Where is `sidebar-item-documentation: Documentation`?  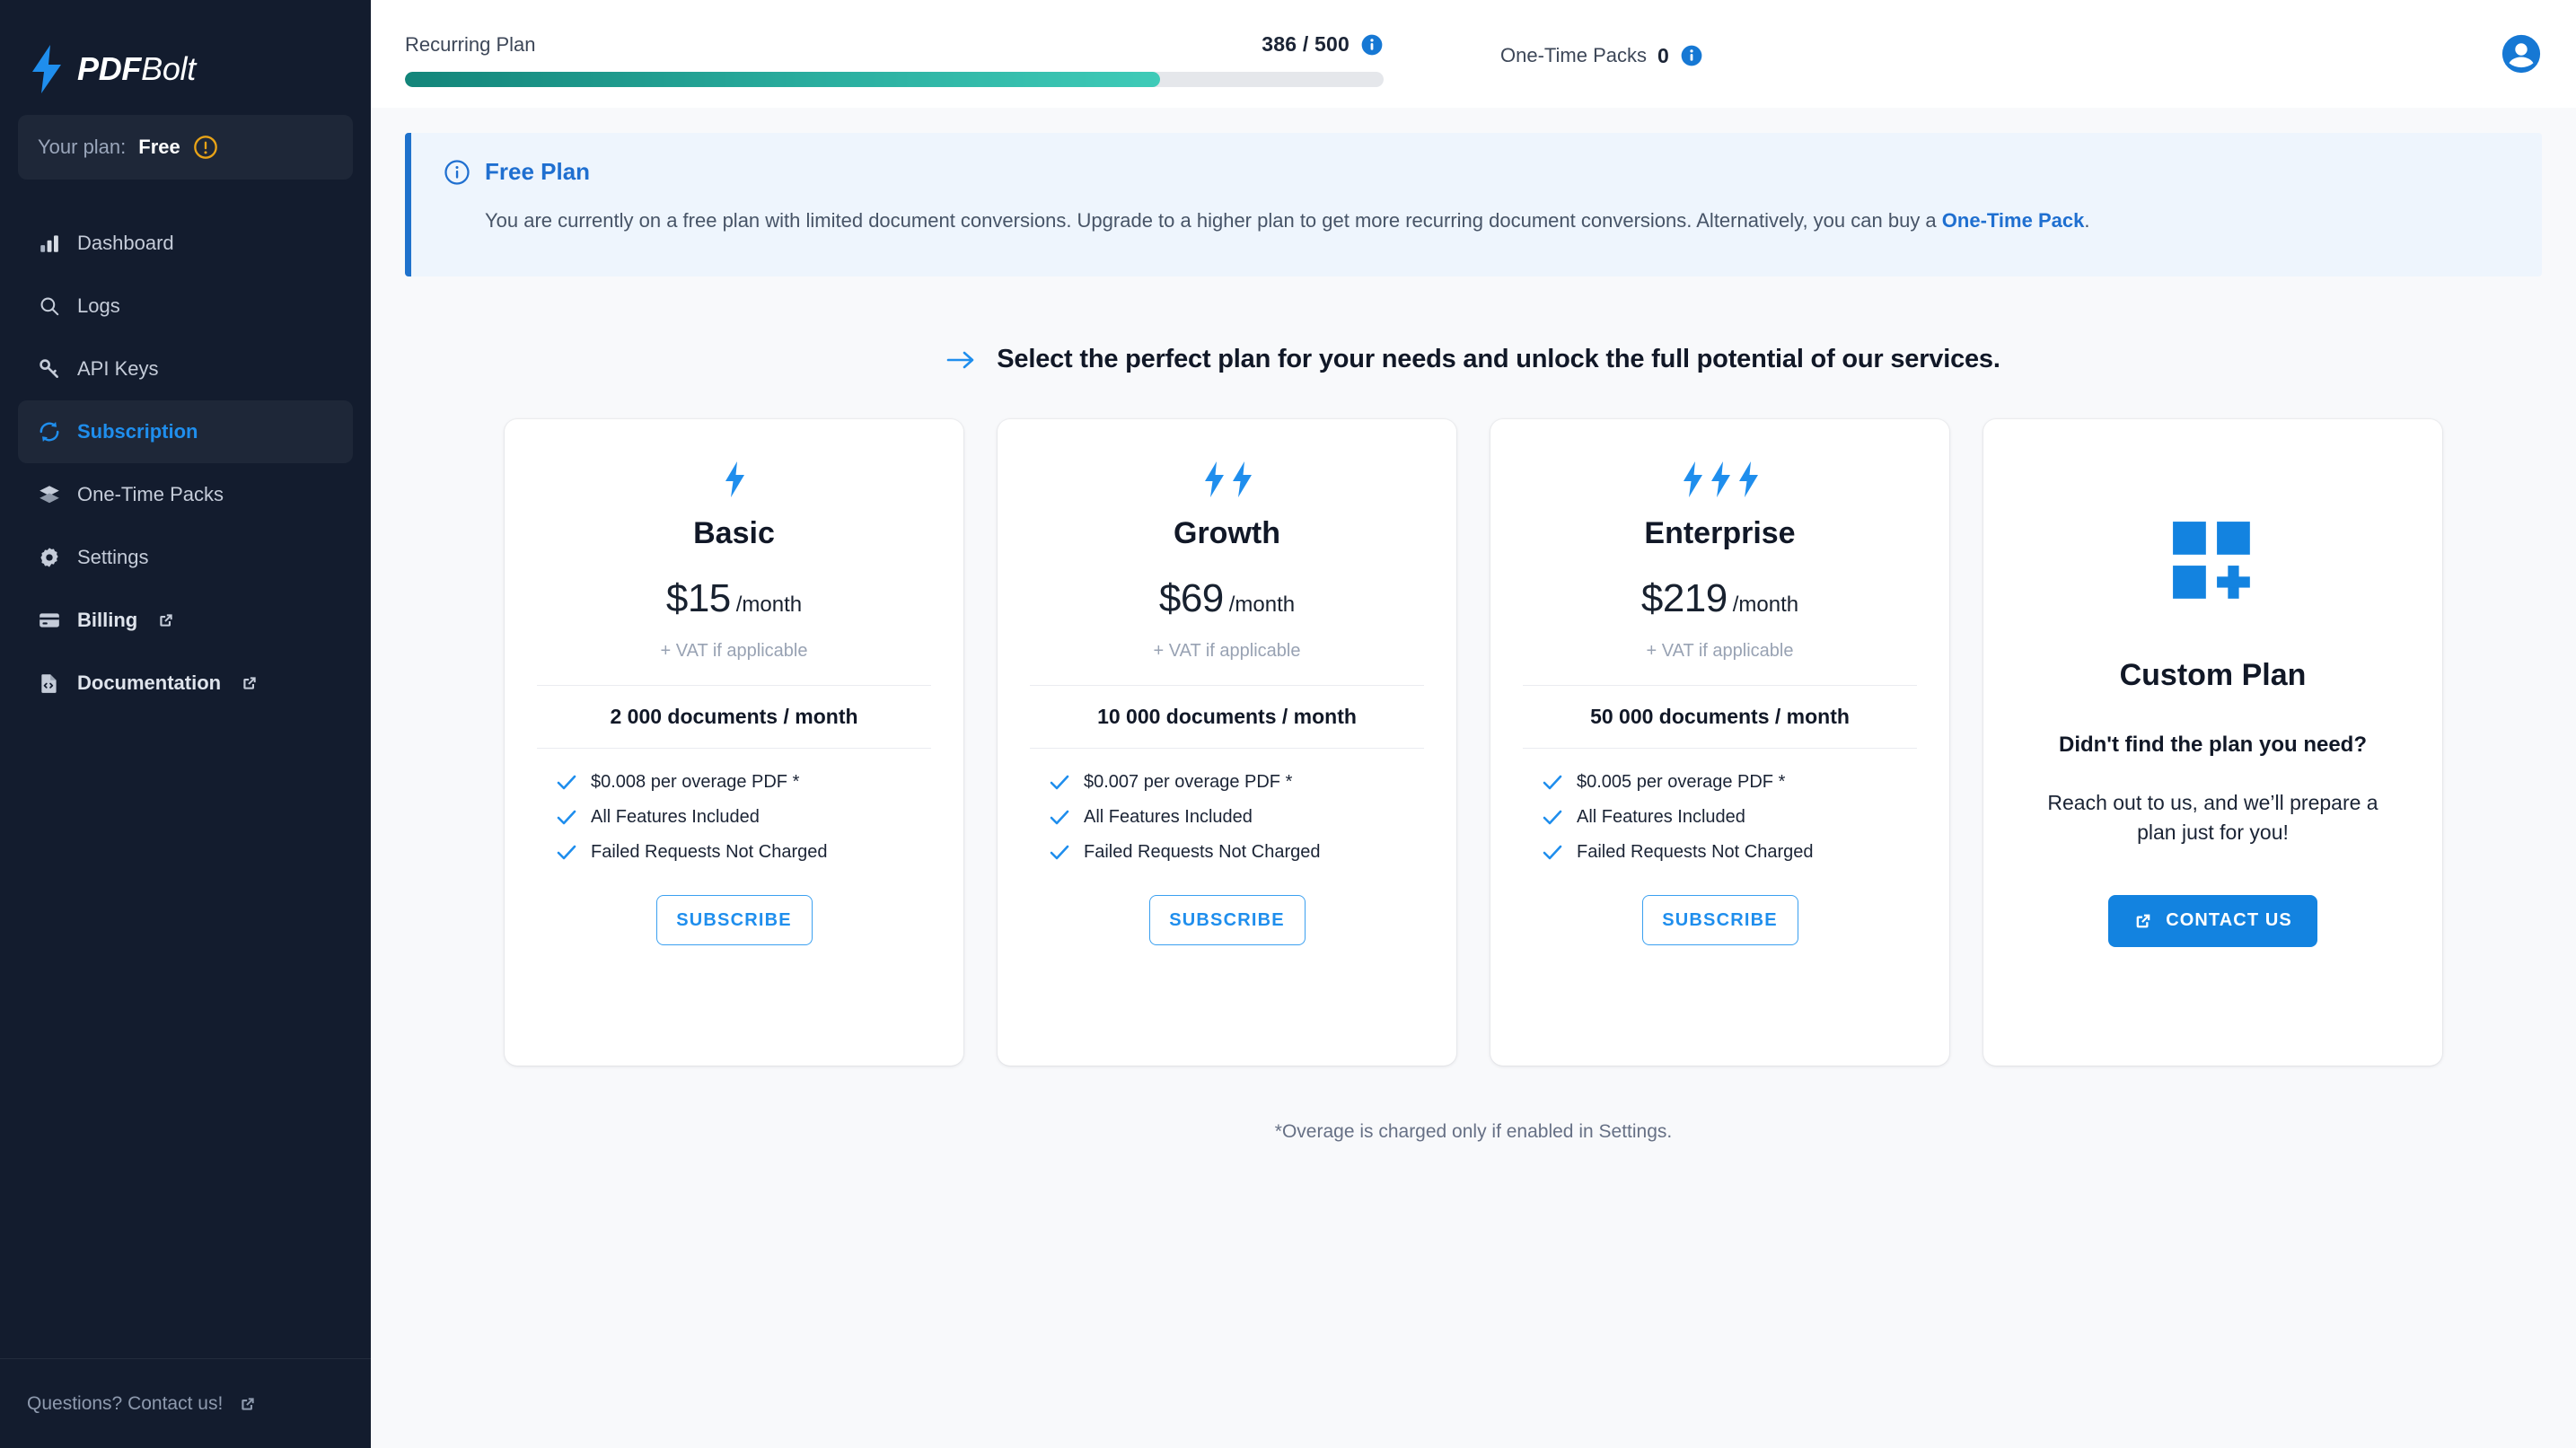 sidebar-item-documentation: Documentation is located at coordinates (185, 683).